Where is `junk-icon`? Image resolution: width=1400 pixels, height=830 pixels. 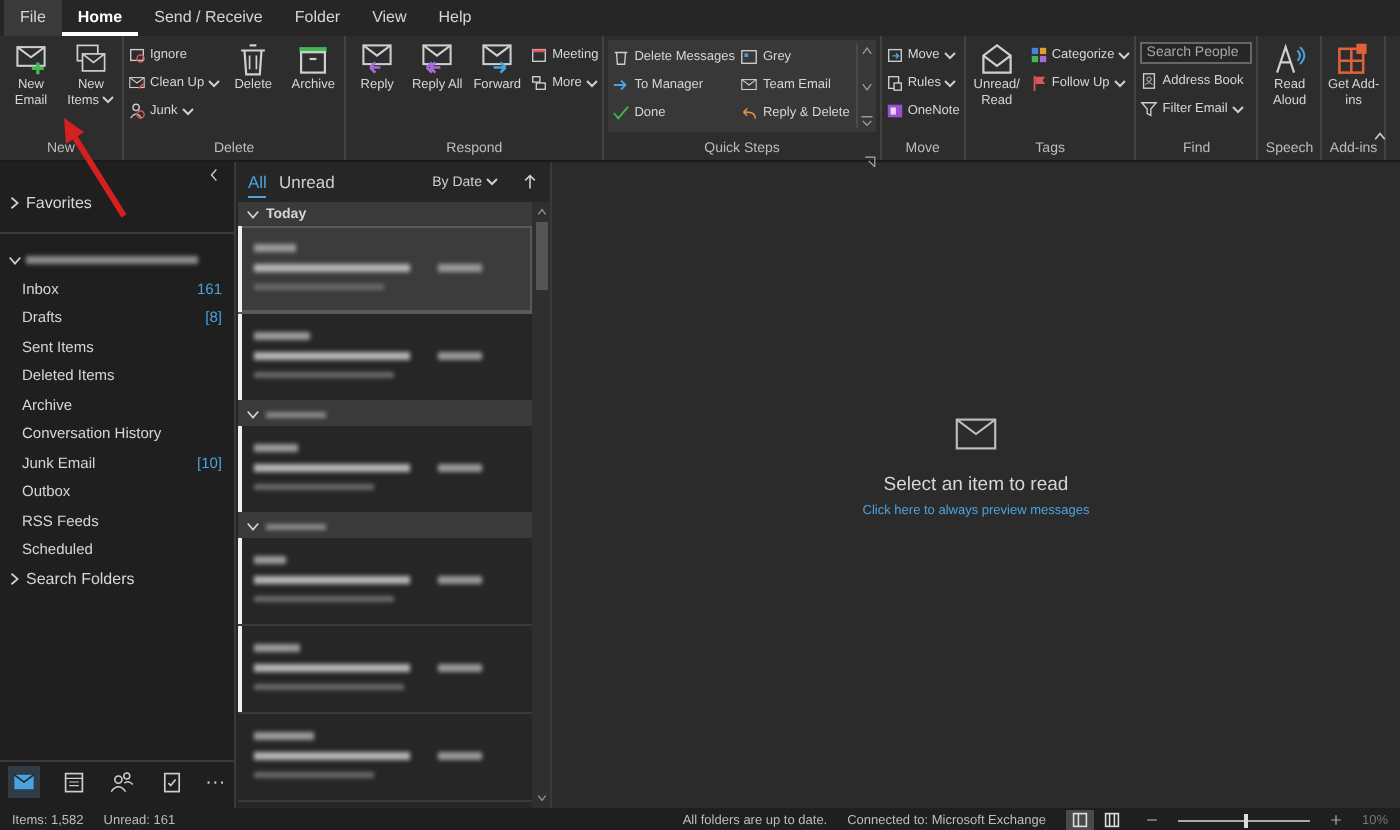
junk-icon is located at coordinates (137, 111).